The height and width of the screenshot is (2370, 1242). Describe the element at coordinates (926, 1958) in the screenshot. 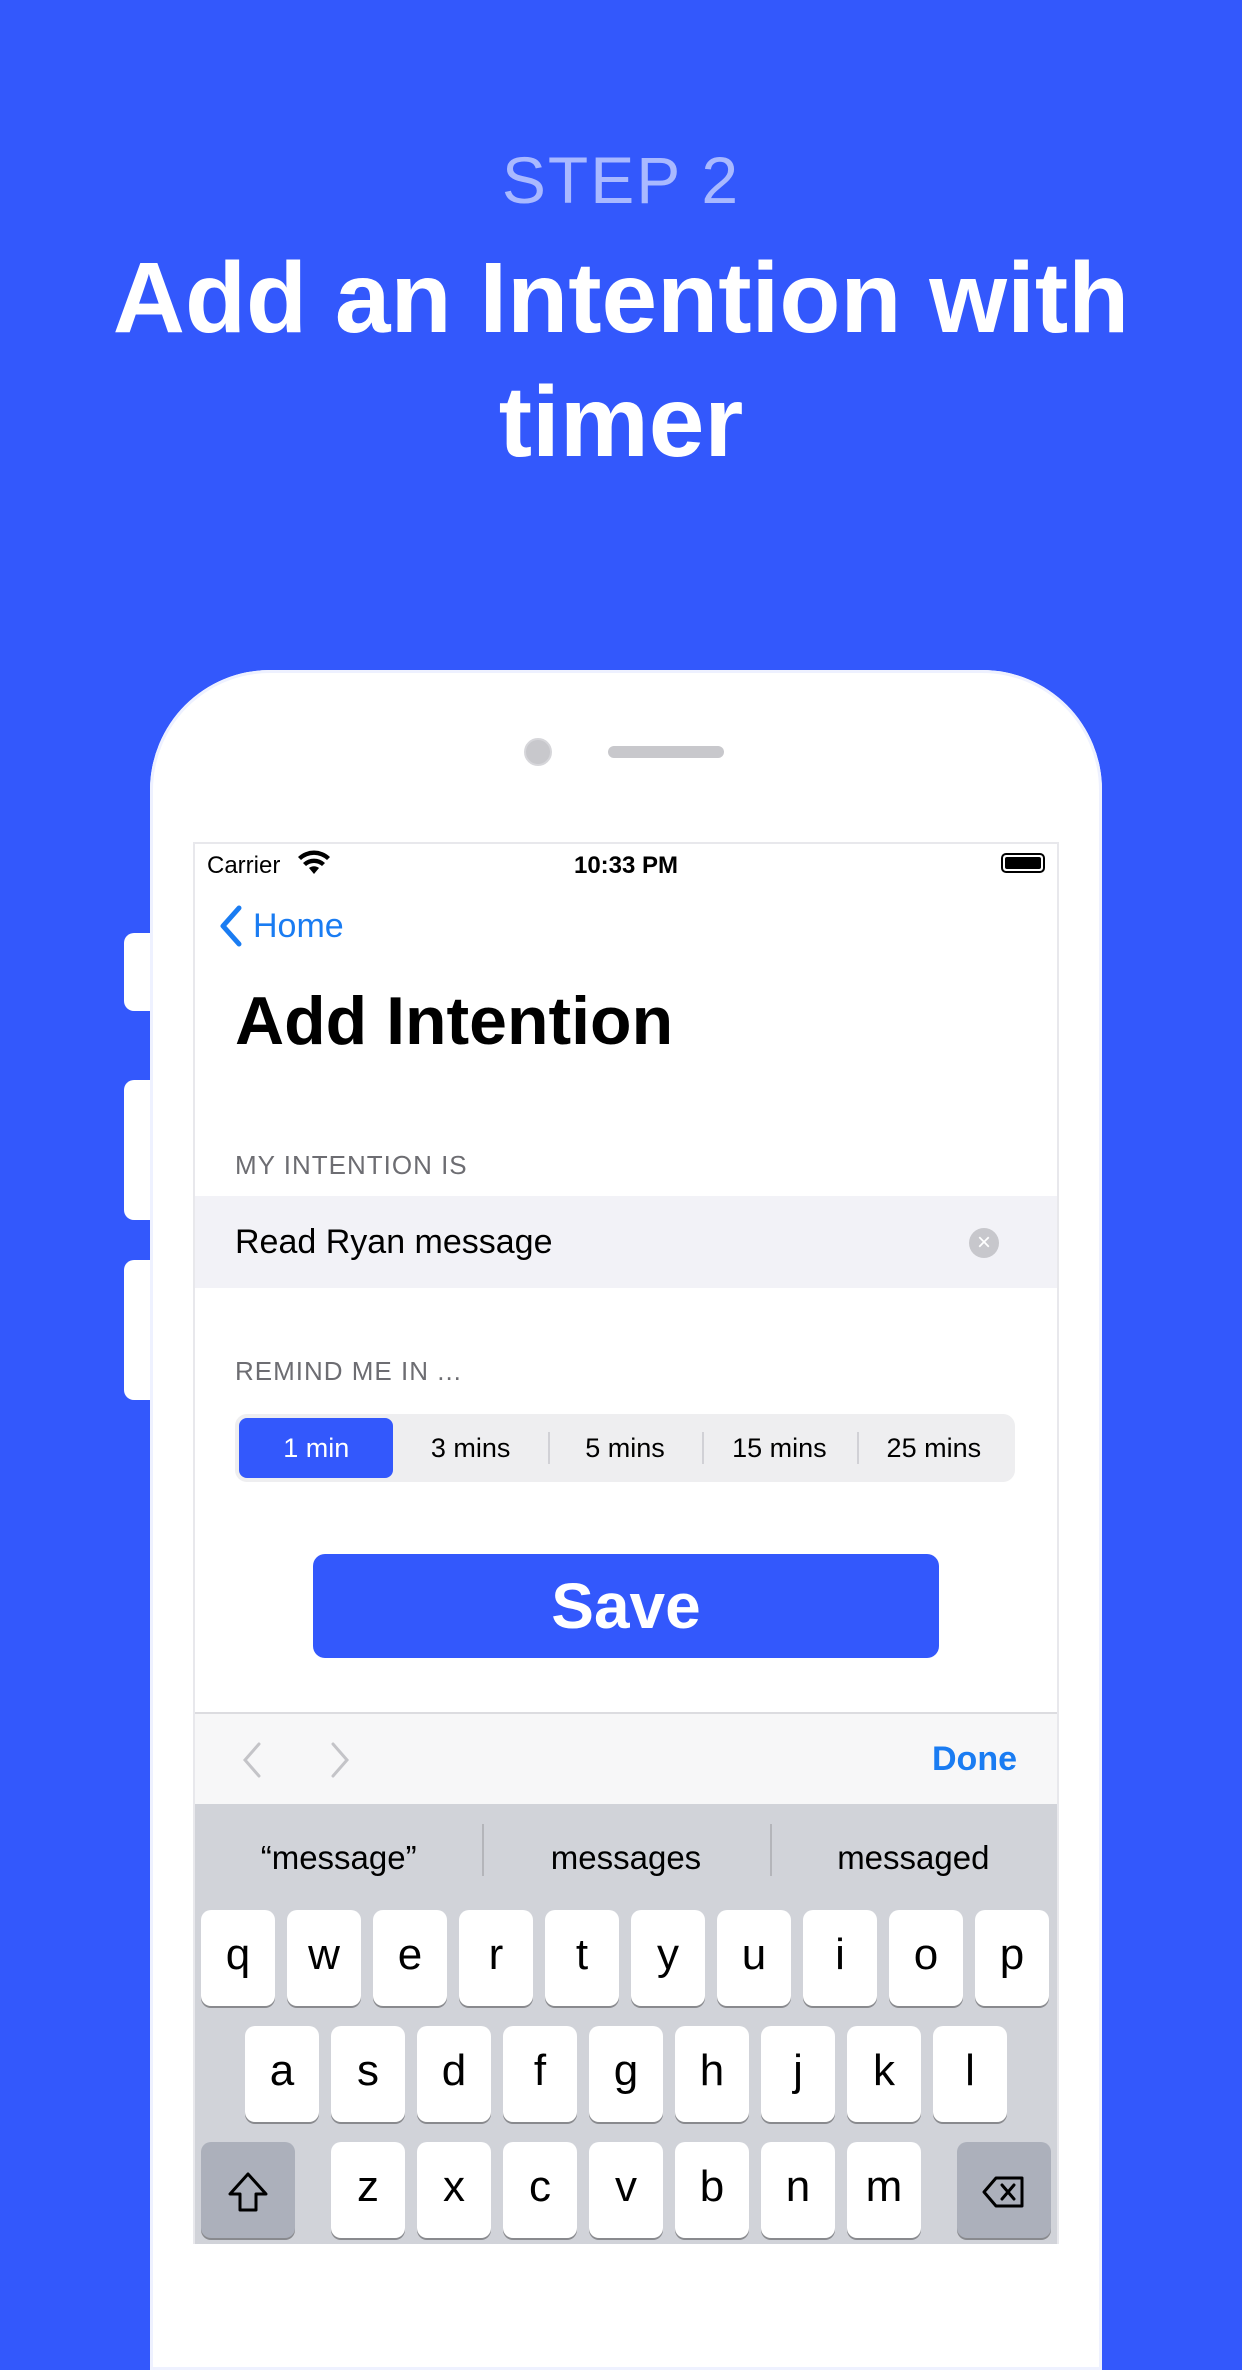

I see `key-o: o` at that location.